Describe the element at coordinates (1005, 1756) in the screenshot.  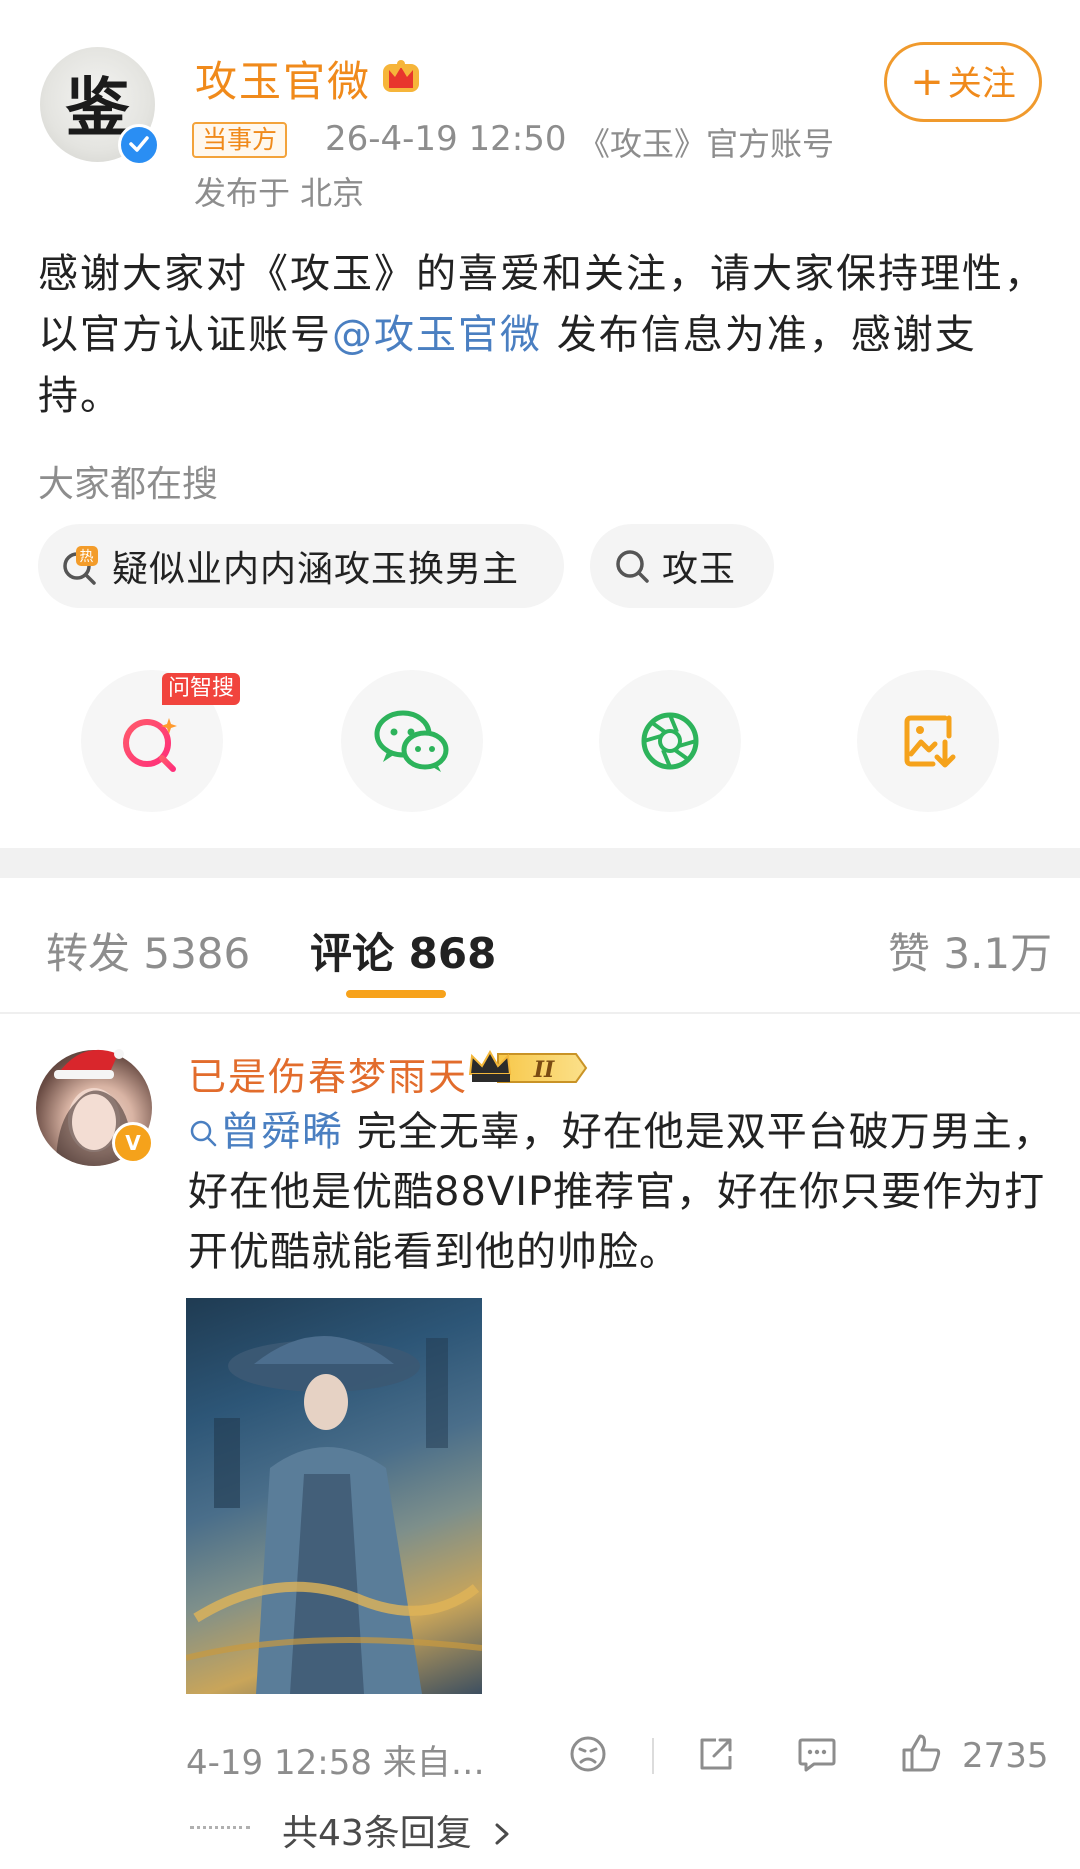
I see `like-count: 2735` at that location.